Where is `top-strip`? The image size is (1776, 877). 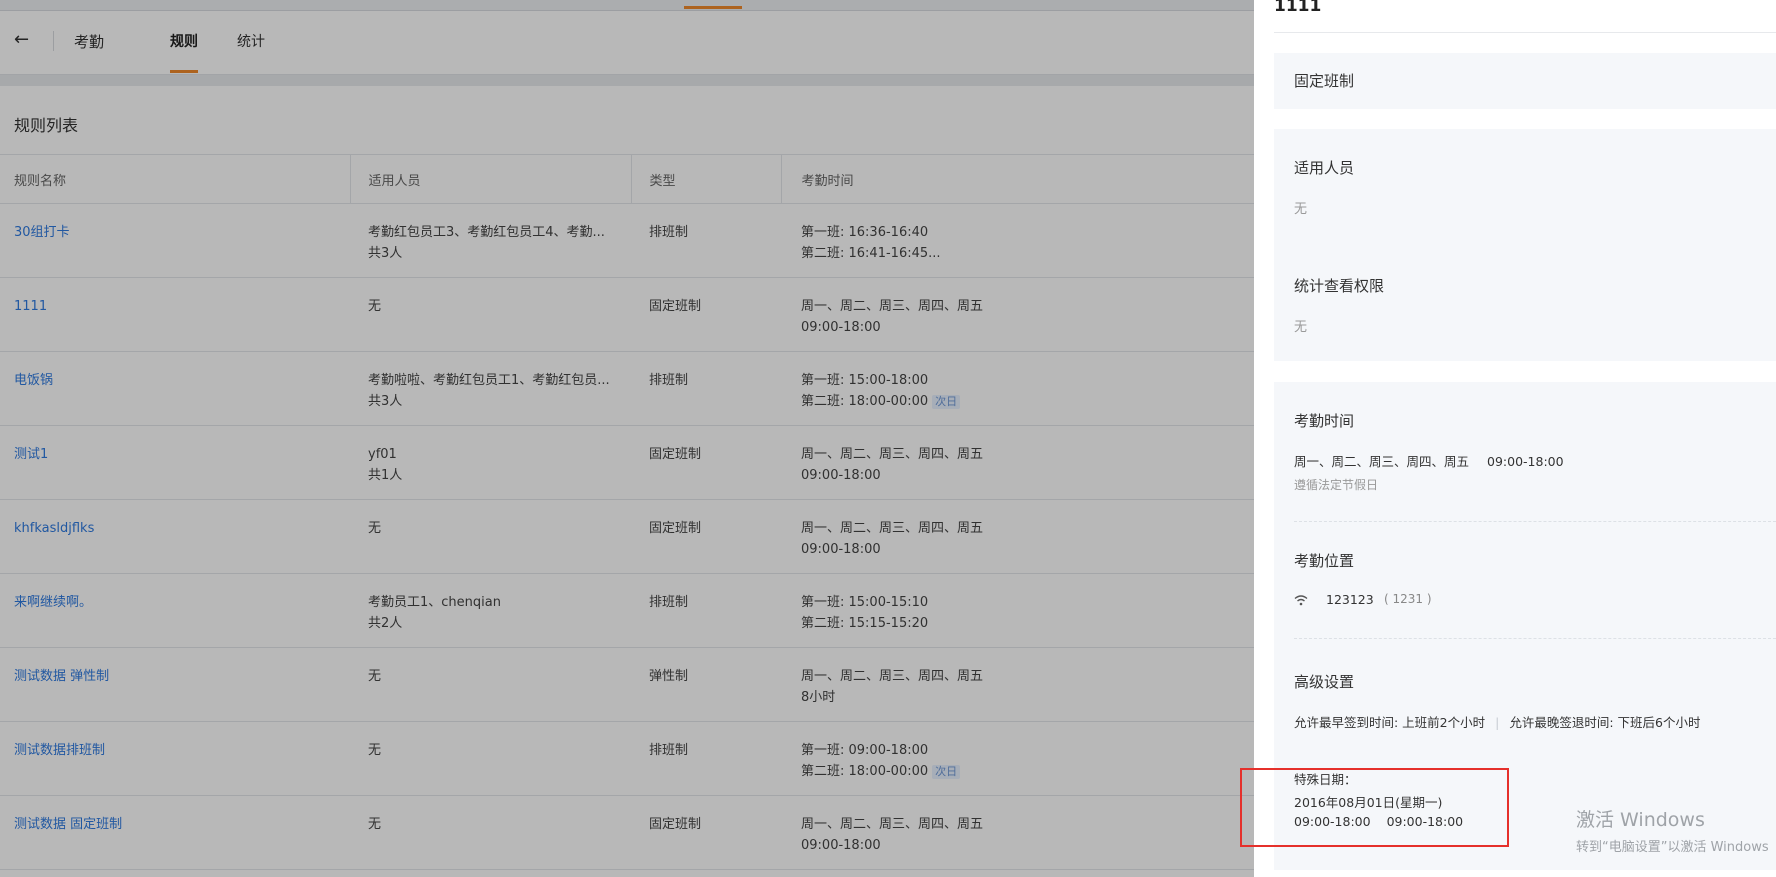 top-strip is located at coordinates (627, 5).